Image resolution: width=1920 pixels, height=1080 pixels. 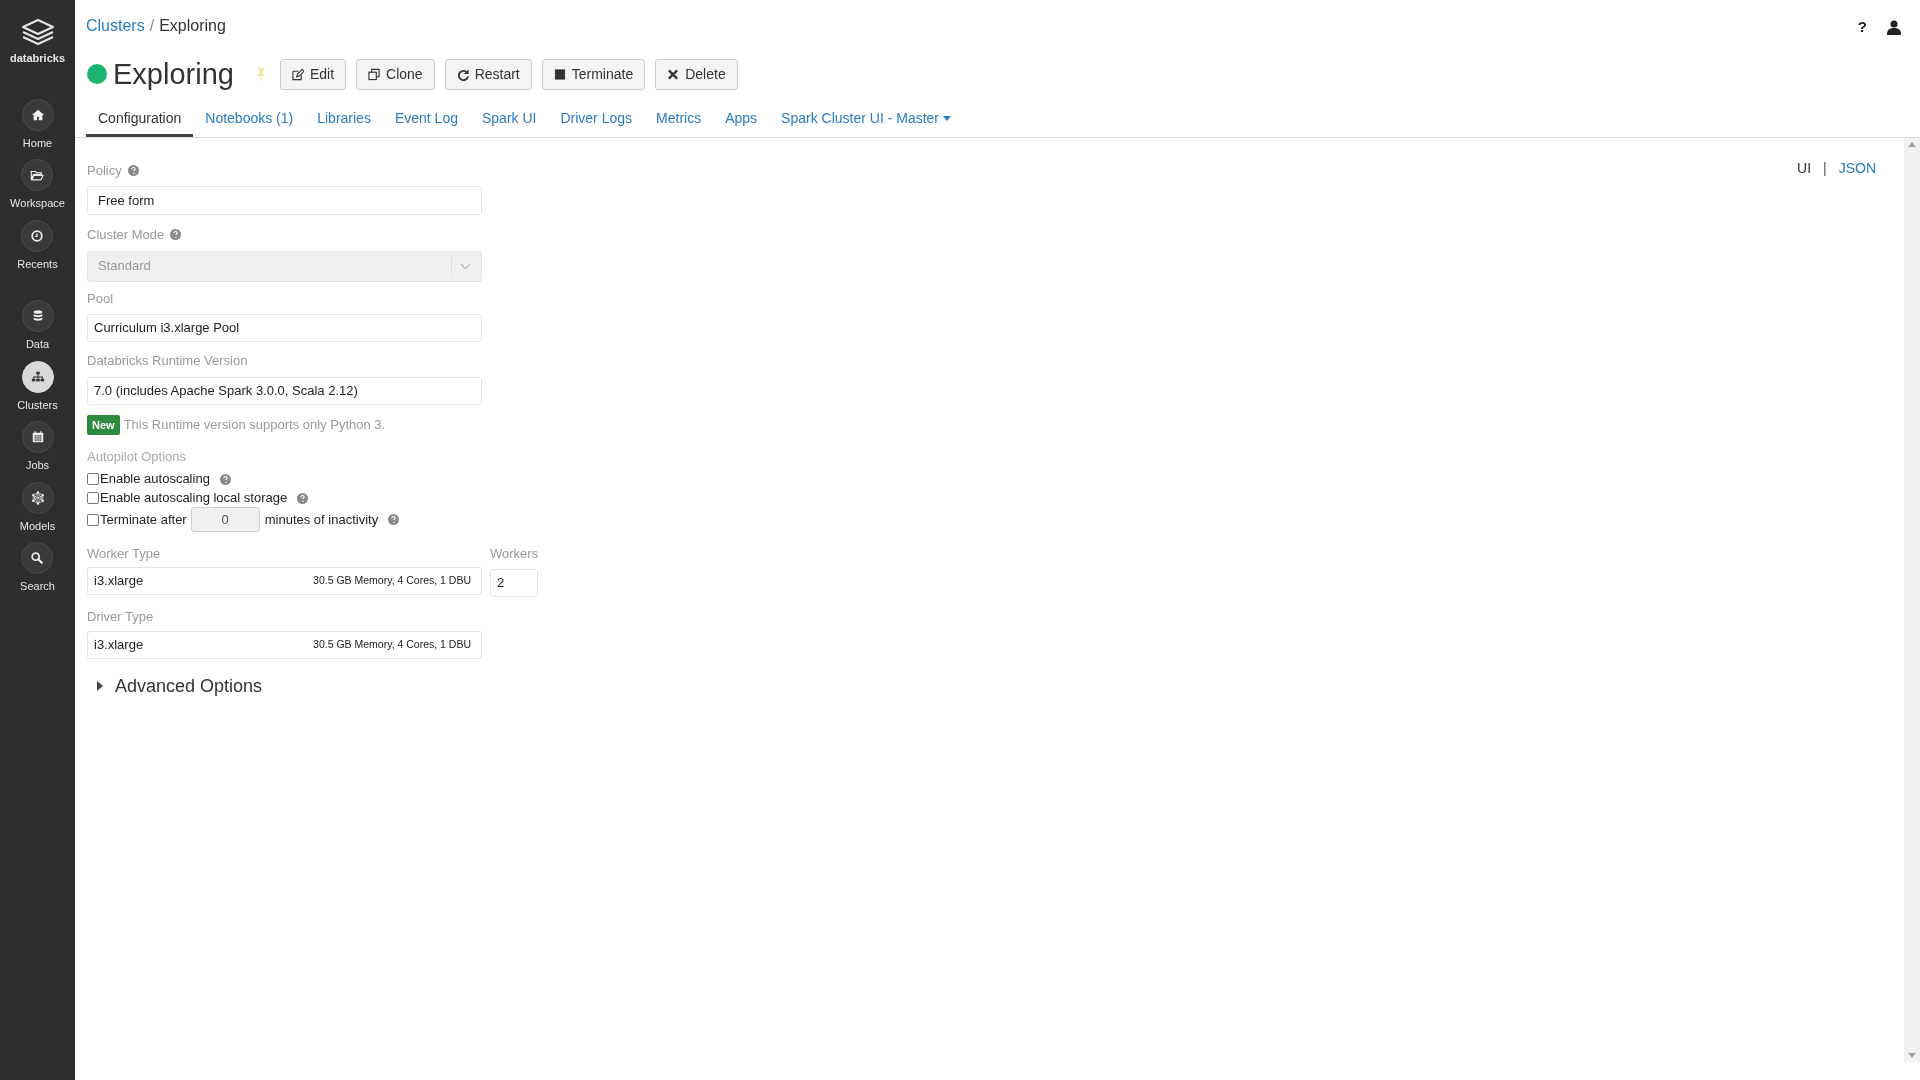 What do you see at coordinates (37, 185) in the screenshot?
I see `sidebar-item: Workspace` at bounding box center [37, 185].